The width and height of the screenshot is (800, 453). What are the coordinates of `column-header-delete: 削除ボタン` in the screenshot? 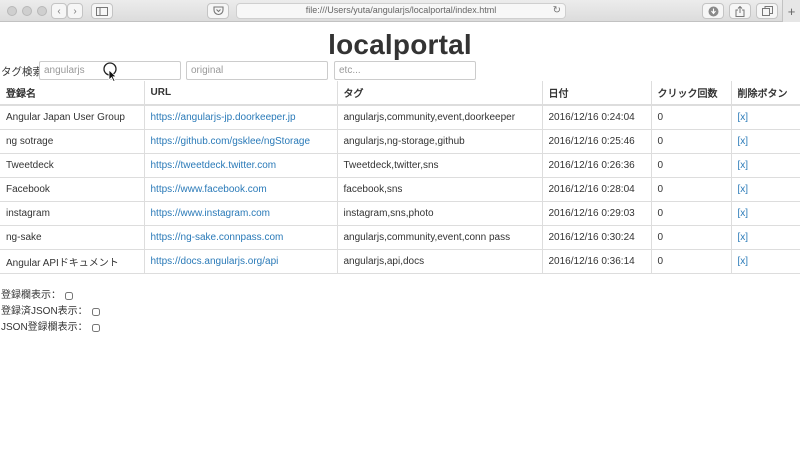 It's located at (765, 93).